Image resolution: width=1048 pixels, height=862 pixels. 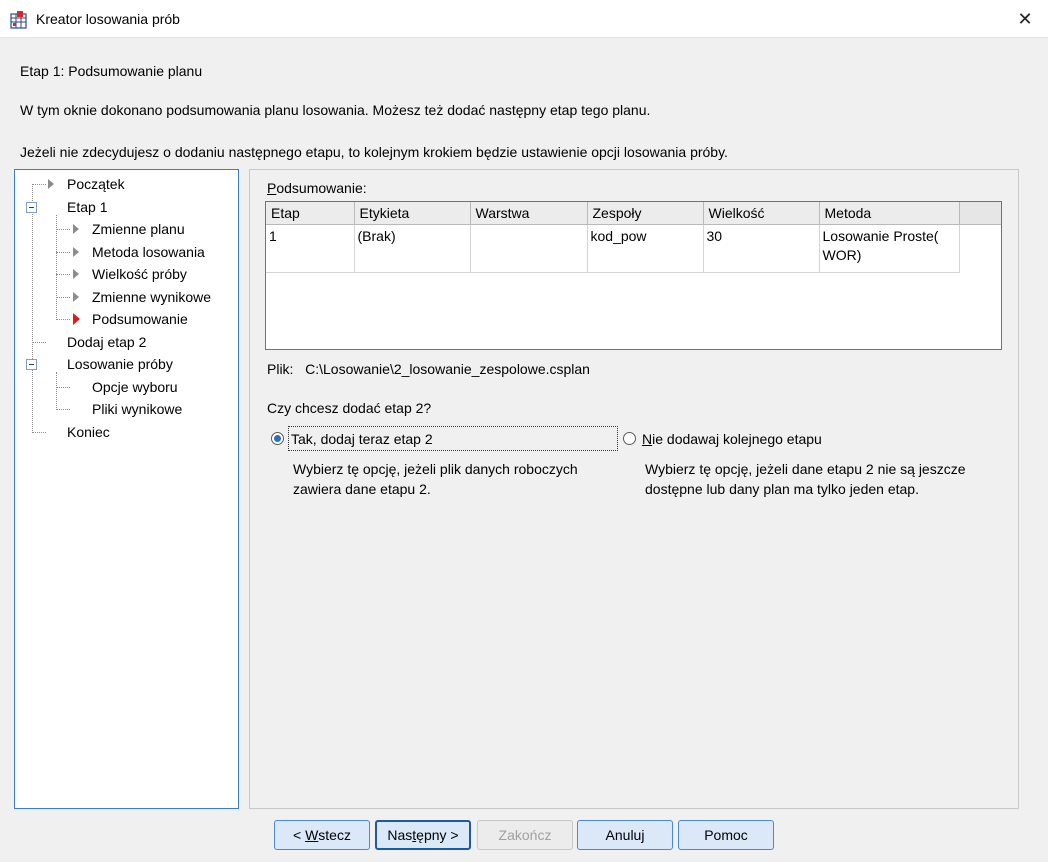 What do you see at coordinates (88, 432) in the screenshot?
I see `tree-item-label: Koniec` at bounding box center [88, 432].